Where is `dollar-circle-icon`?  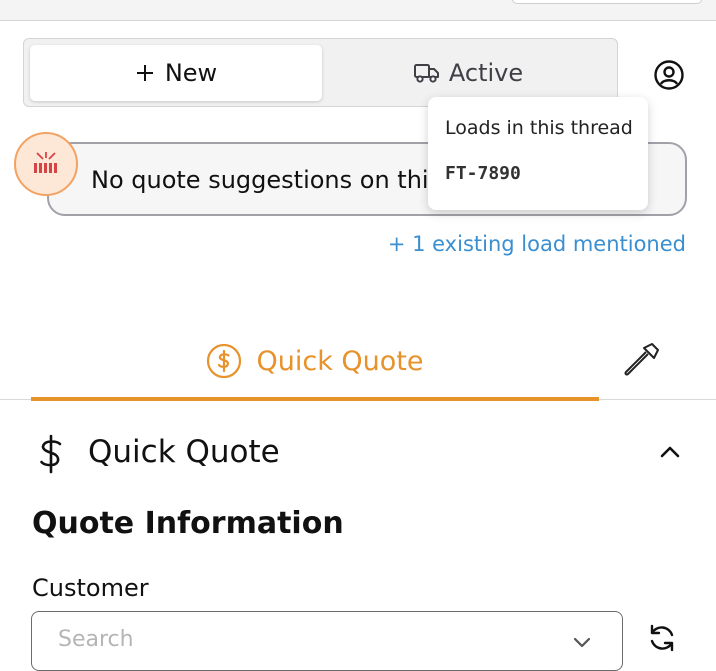 dollar-circle-icon is located at coordinates (224, 361).